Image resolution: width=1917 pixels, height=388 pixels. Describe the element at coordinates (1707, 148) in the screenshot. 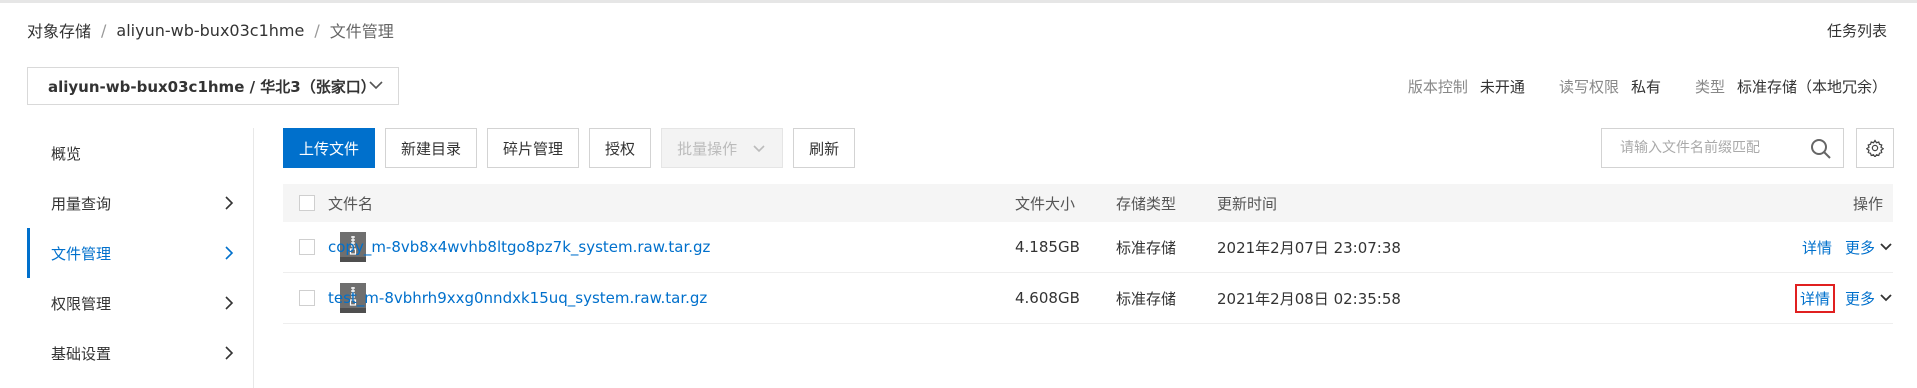

I see `search-input` at that location.